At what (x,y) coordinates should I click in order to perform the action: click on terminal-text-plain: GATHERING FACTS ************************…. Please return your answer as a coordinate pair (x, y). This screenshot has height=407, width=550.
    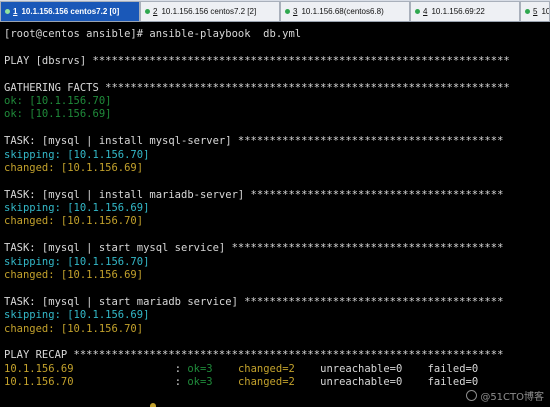
    Looking at the image, I should click on (257, 87).